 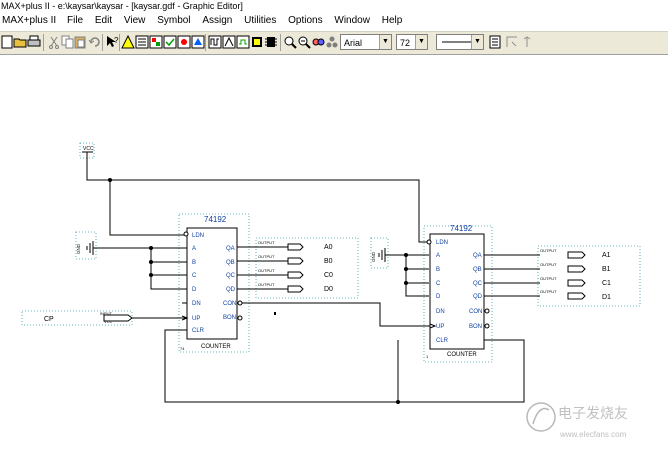 What do you see at coordinates (198, 42) in the screenshot?
I see `save-compile-icon` at bounding box center [198, 42].